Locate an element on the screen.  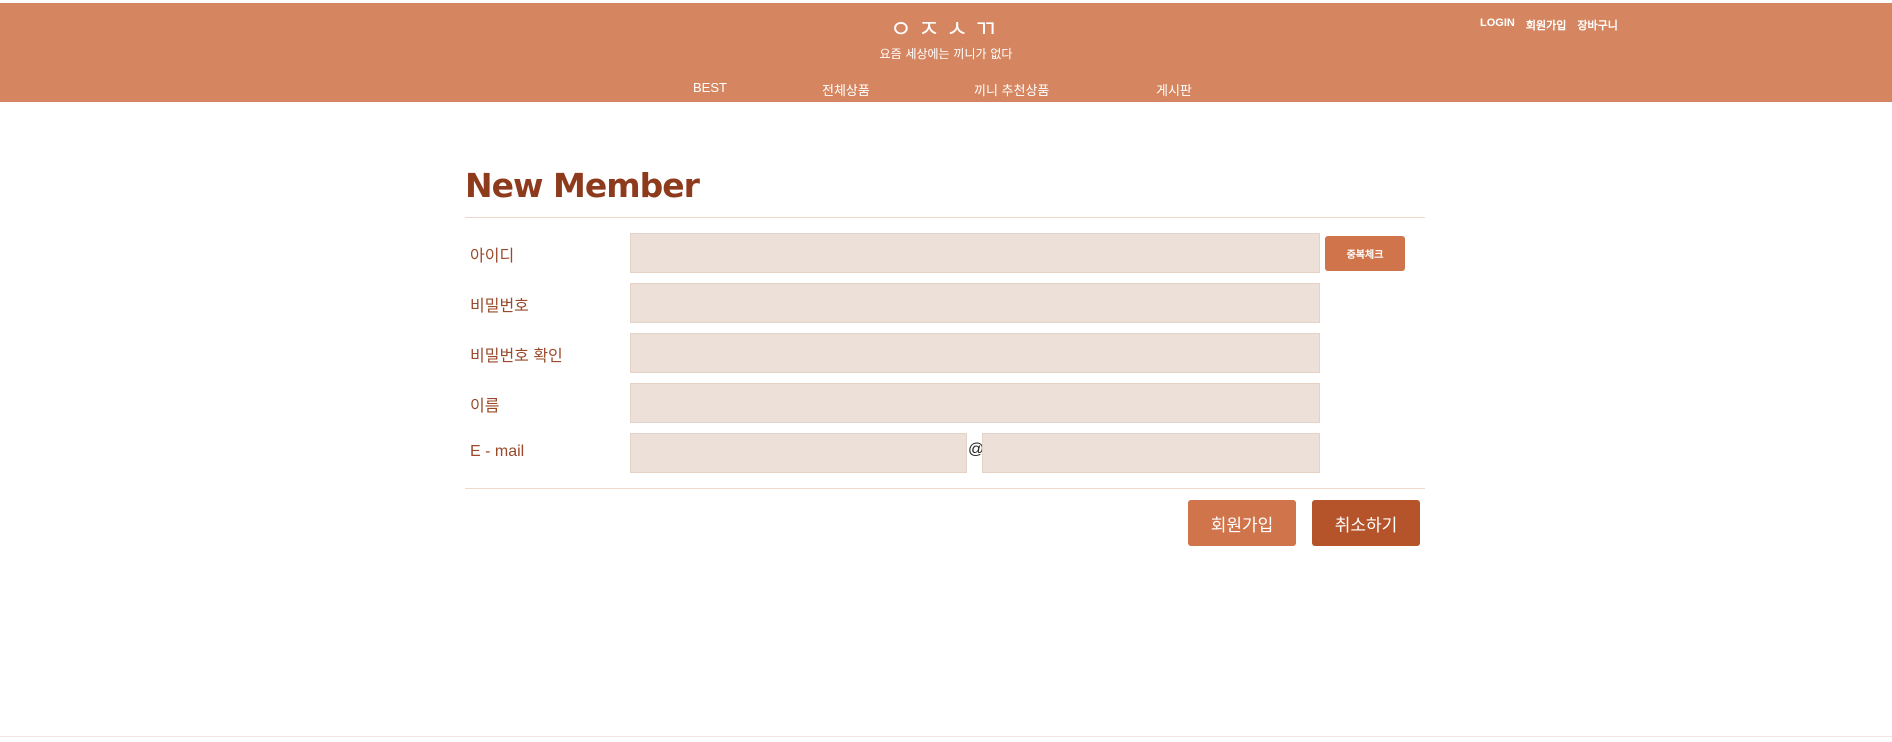
signup-button: 회원가입 is located at coordinates (1242, 523).